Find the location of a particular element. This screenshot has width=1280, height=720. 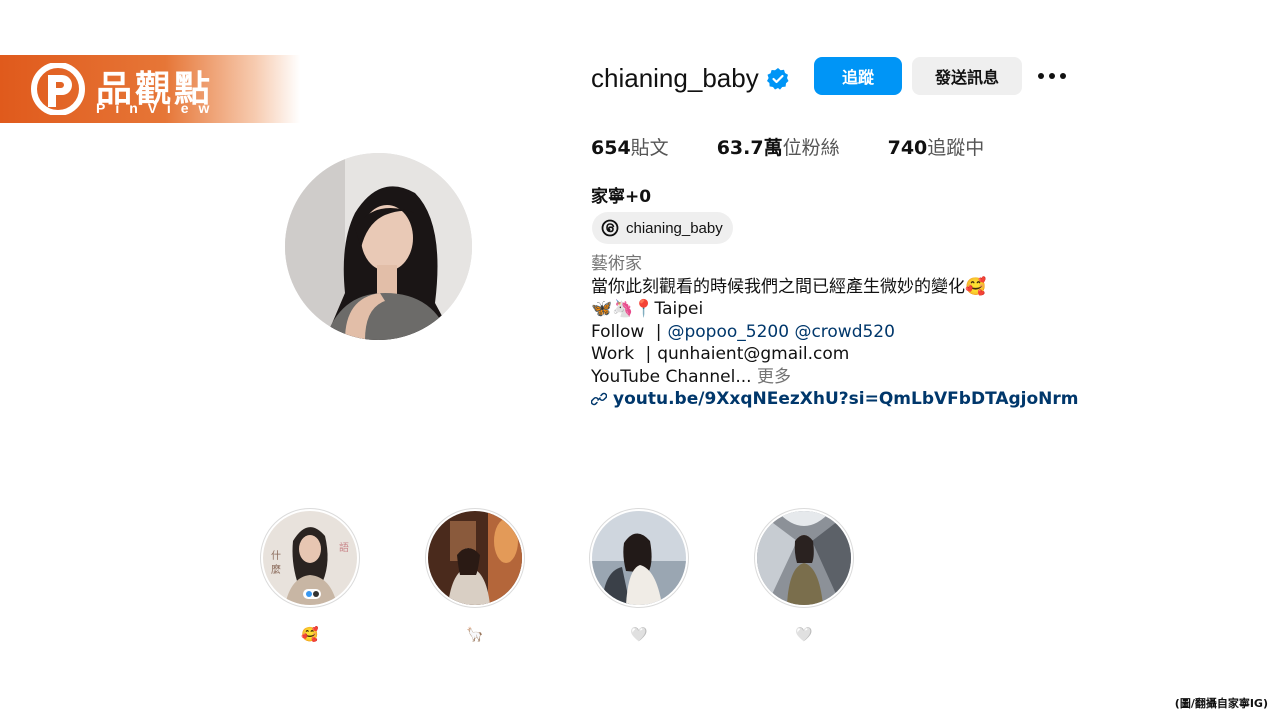

pinview-logo-icon is located at coordinates (58, 89).